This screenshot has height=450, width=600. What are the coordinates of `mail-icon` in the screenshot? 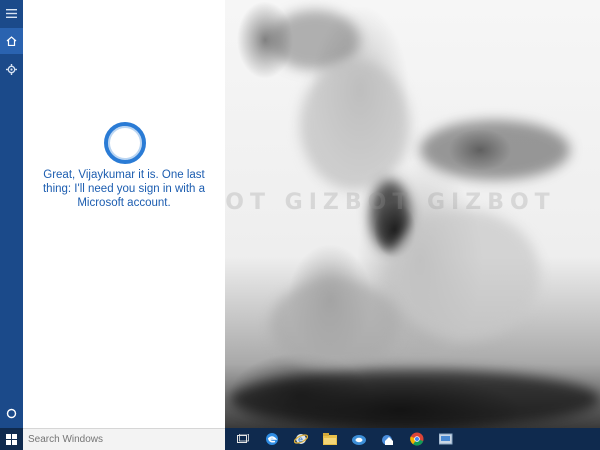 It's located at (387, 439).